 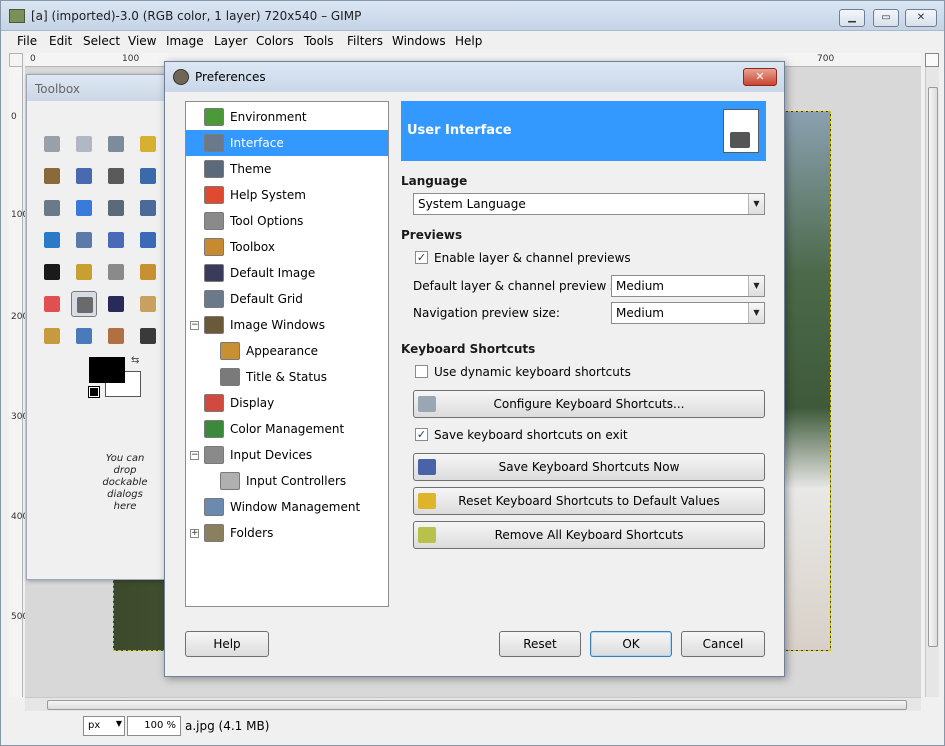 I want to click on tree-item: − Input Devices, so click(x=287, y=455).